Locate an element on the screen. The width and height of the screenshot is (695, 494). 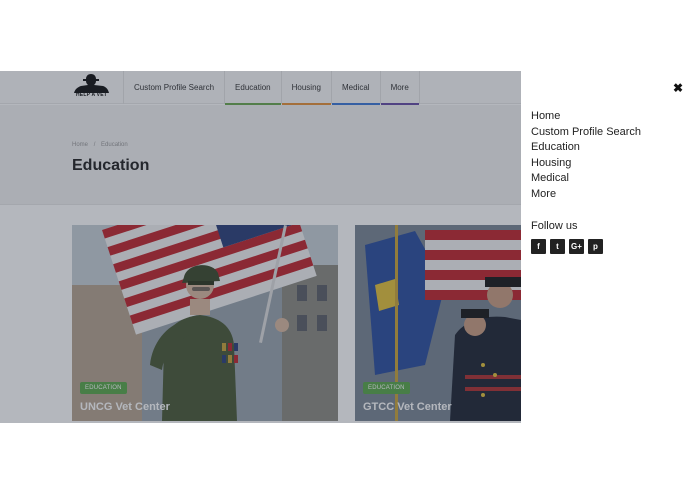
help-a-vet-logo: HELP A VET is located at coordinates (91, 87).